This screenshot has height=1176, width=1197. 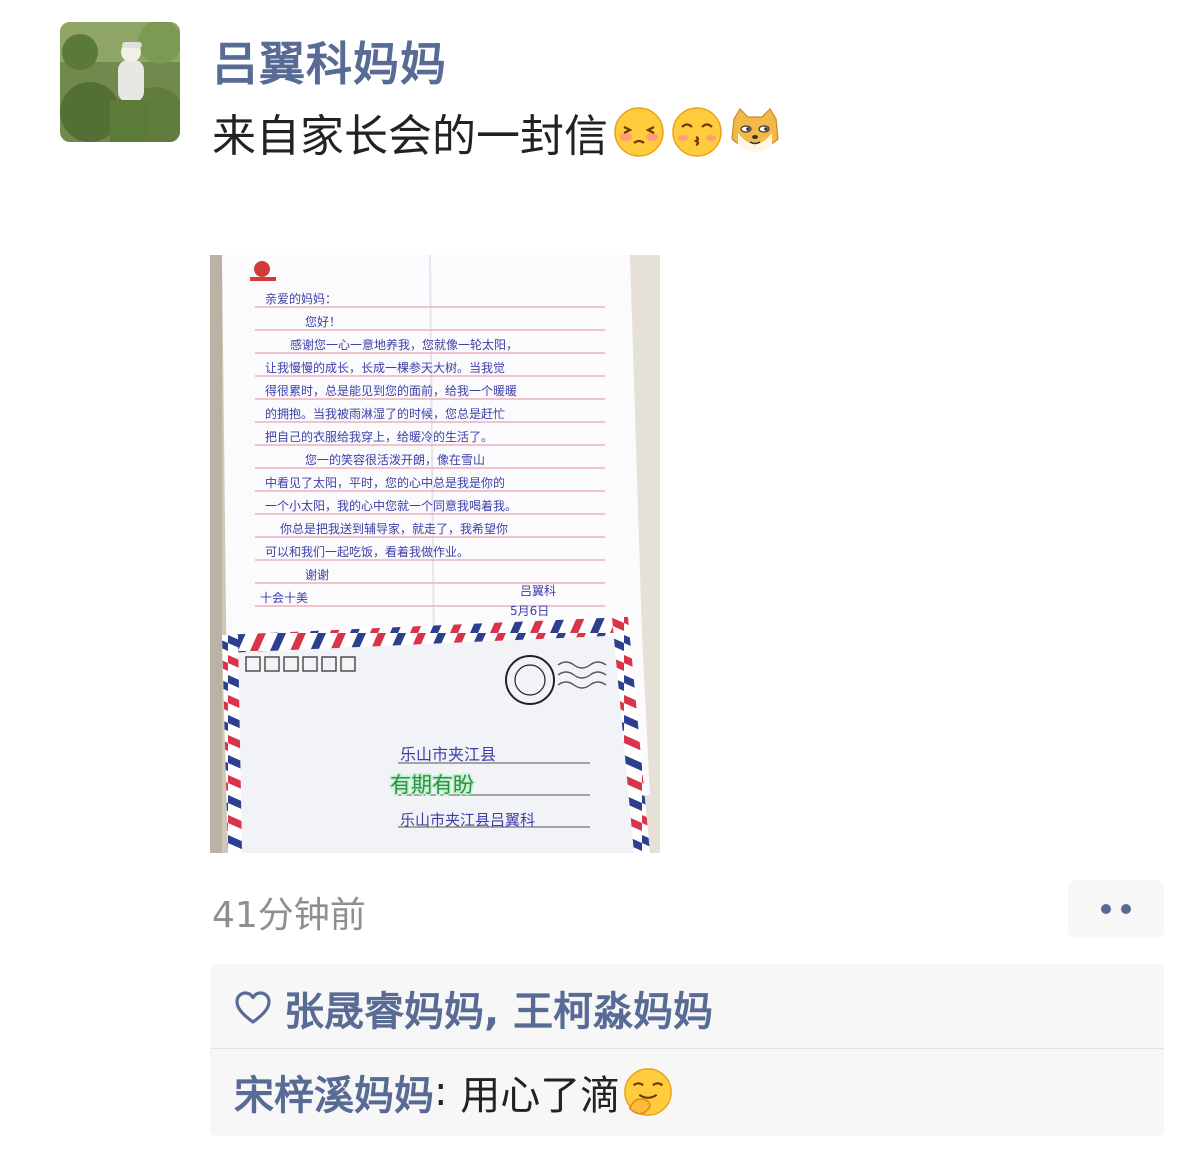 I want to click on more-actions-button, so click(x=1116, y=909).